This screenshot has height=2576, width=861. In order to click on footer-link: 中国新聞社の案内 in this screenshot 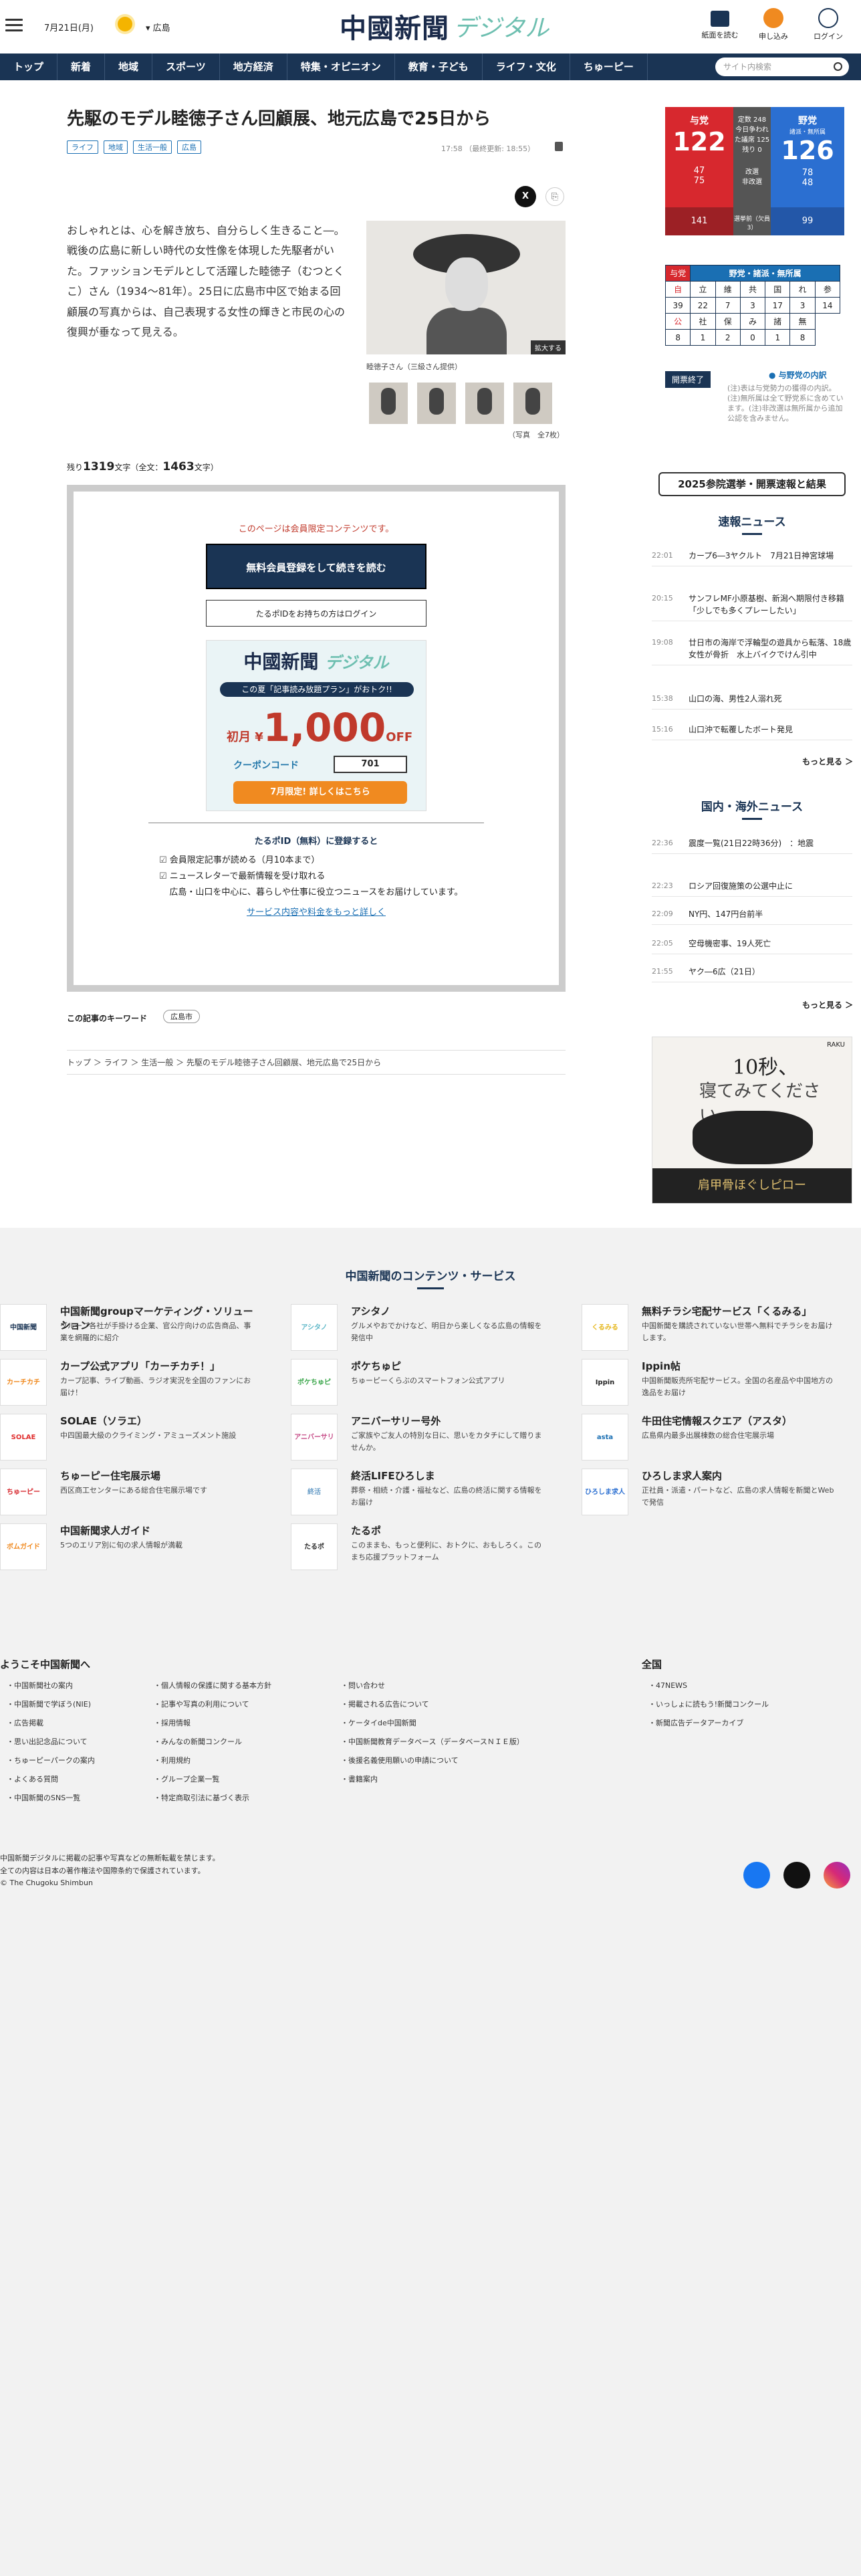, I will do `click(40, 1685)`.